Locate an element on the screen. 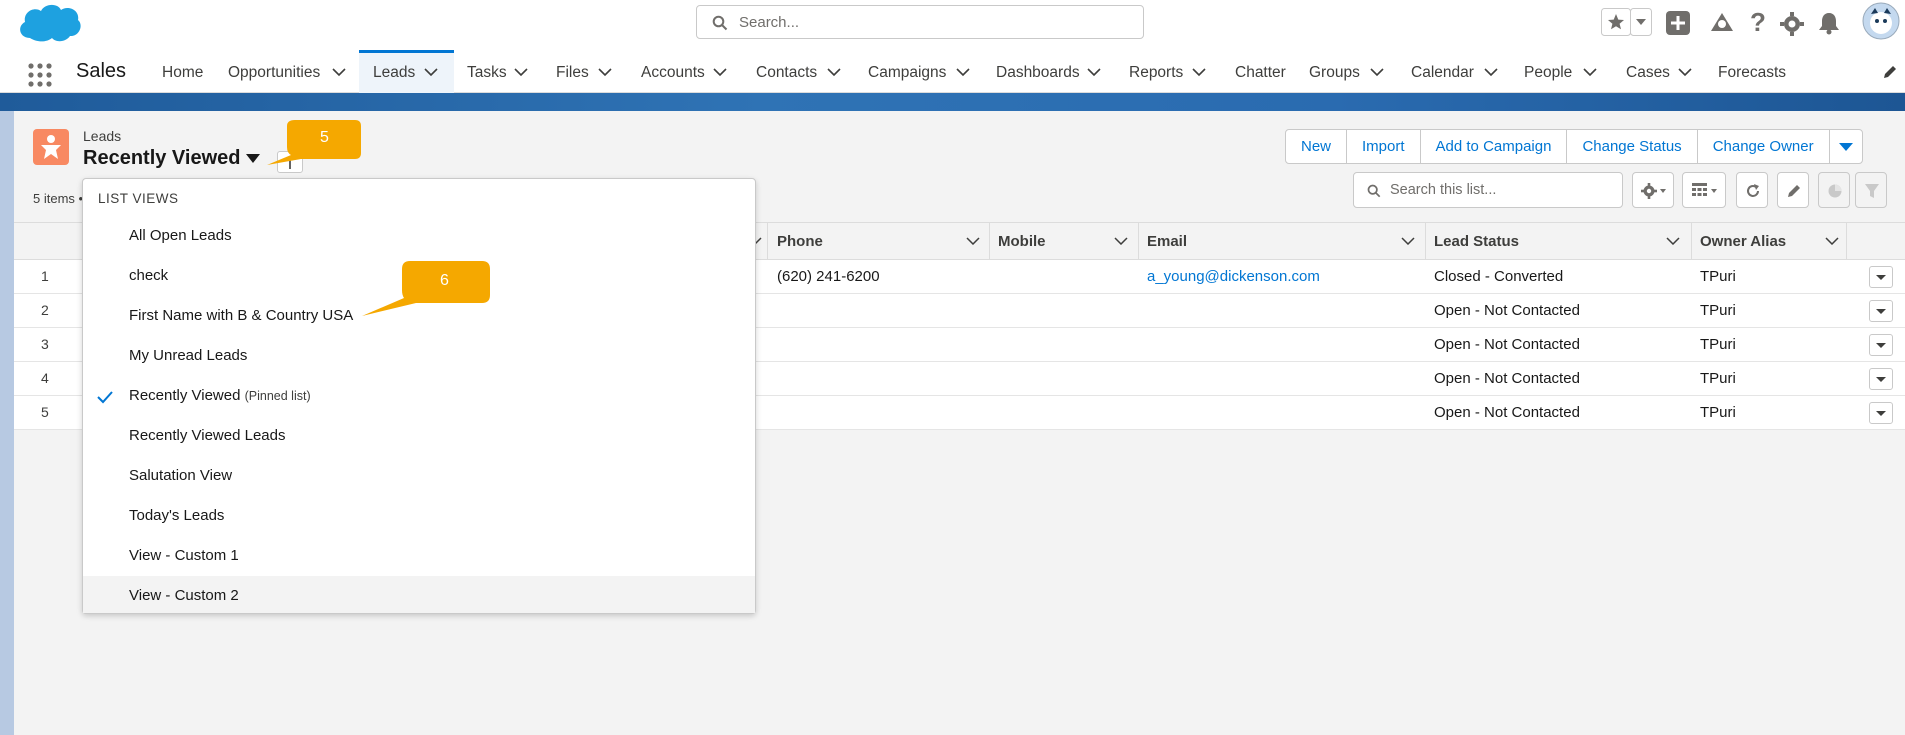 This screenshot has height=735, width=1905. charts-button is located at coordinates (1834, 190).